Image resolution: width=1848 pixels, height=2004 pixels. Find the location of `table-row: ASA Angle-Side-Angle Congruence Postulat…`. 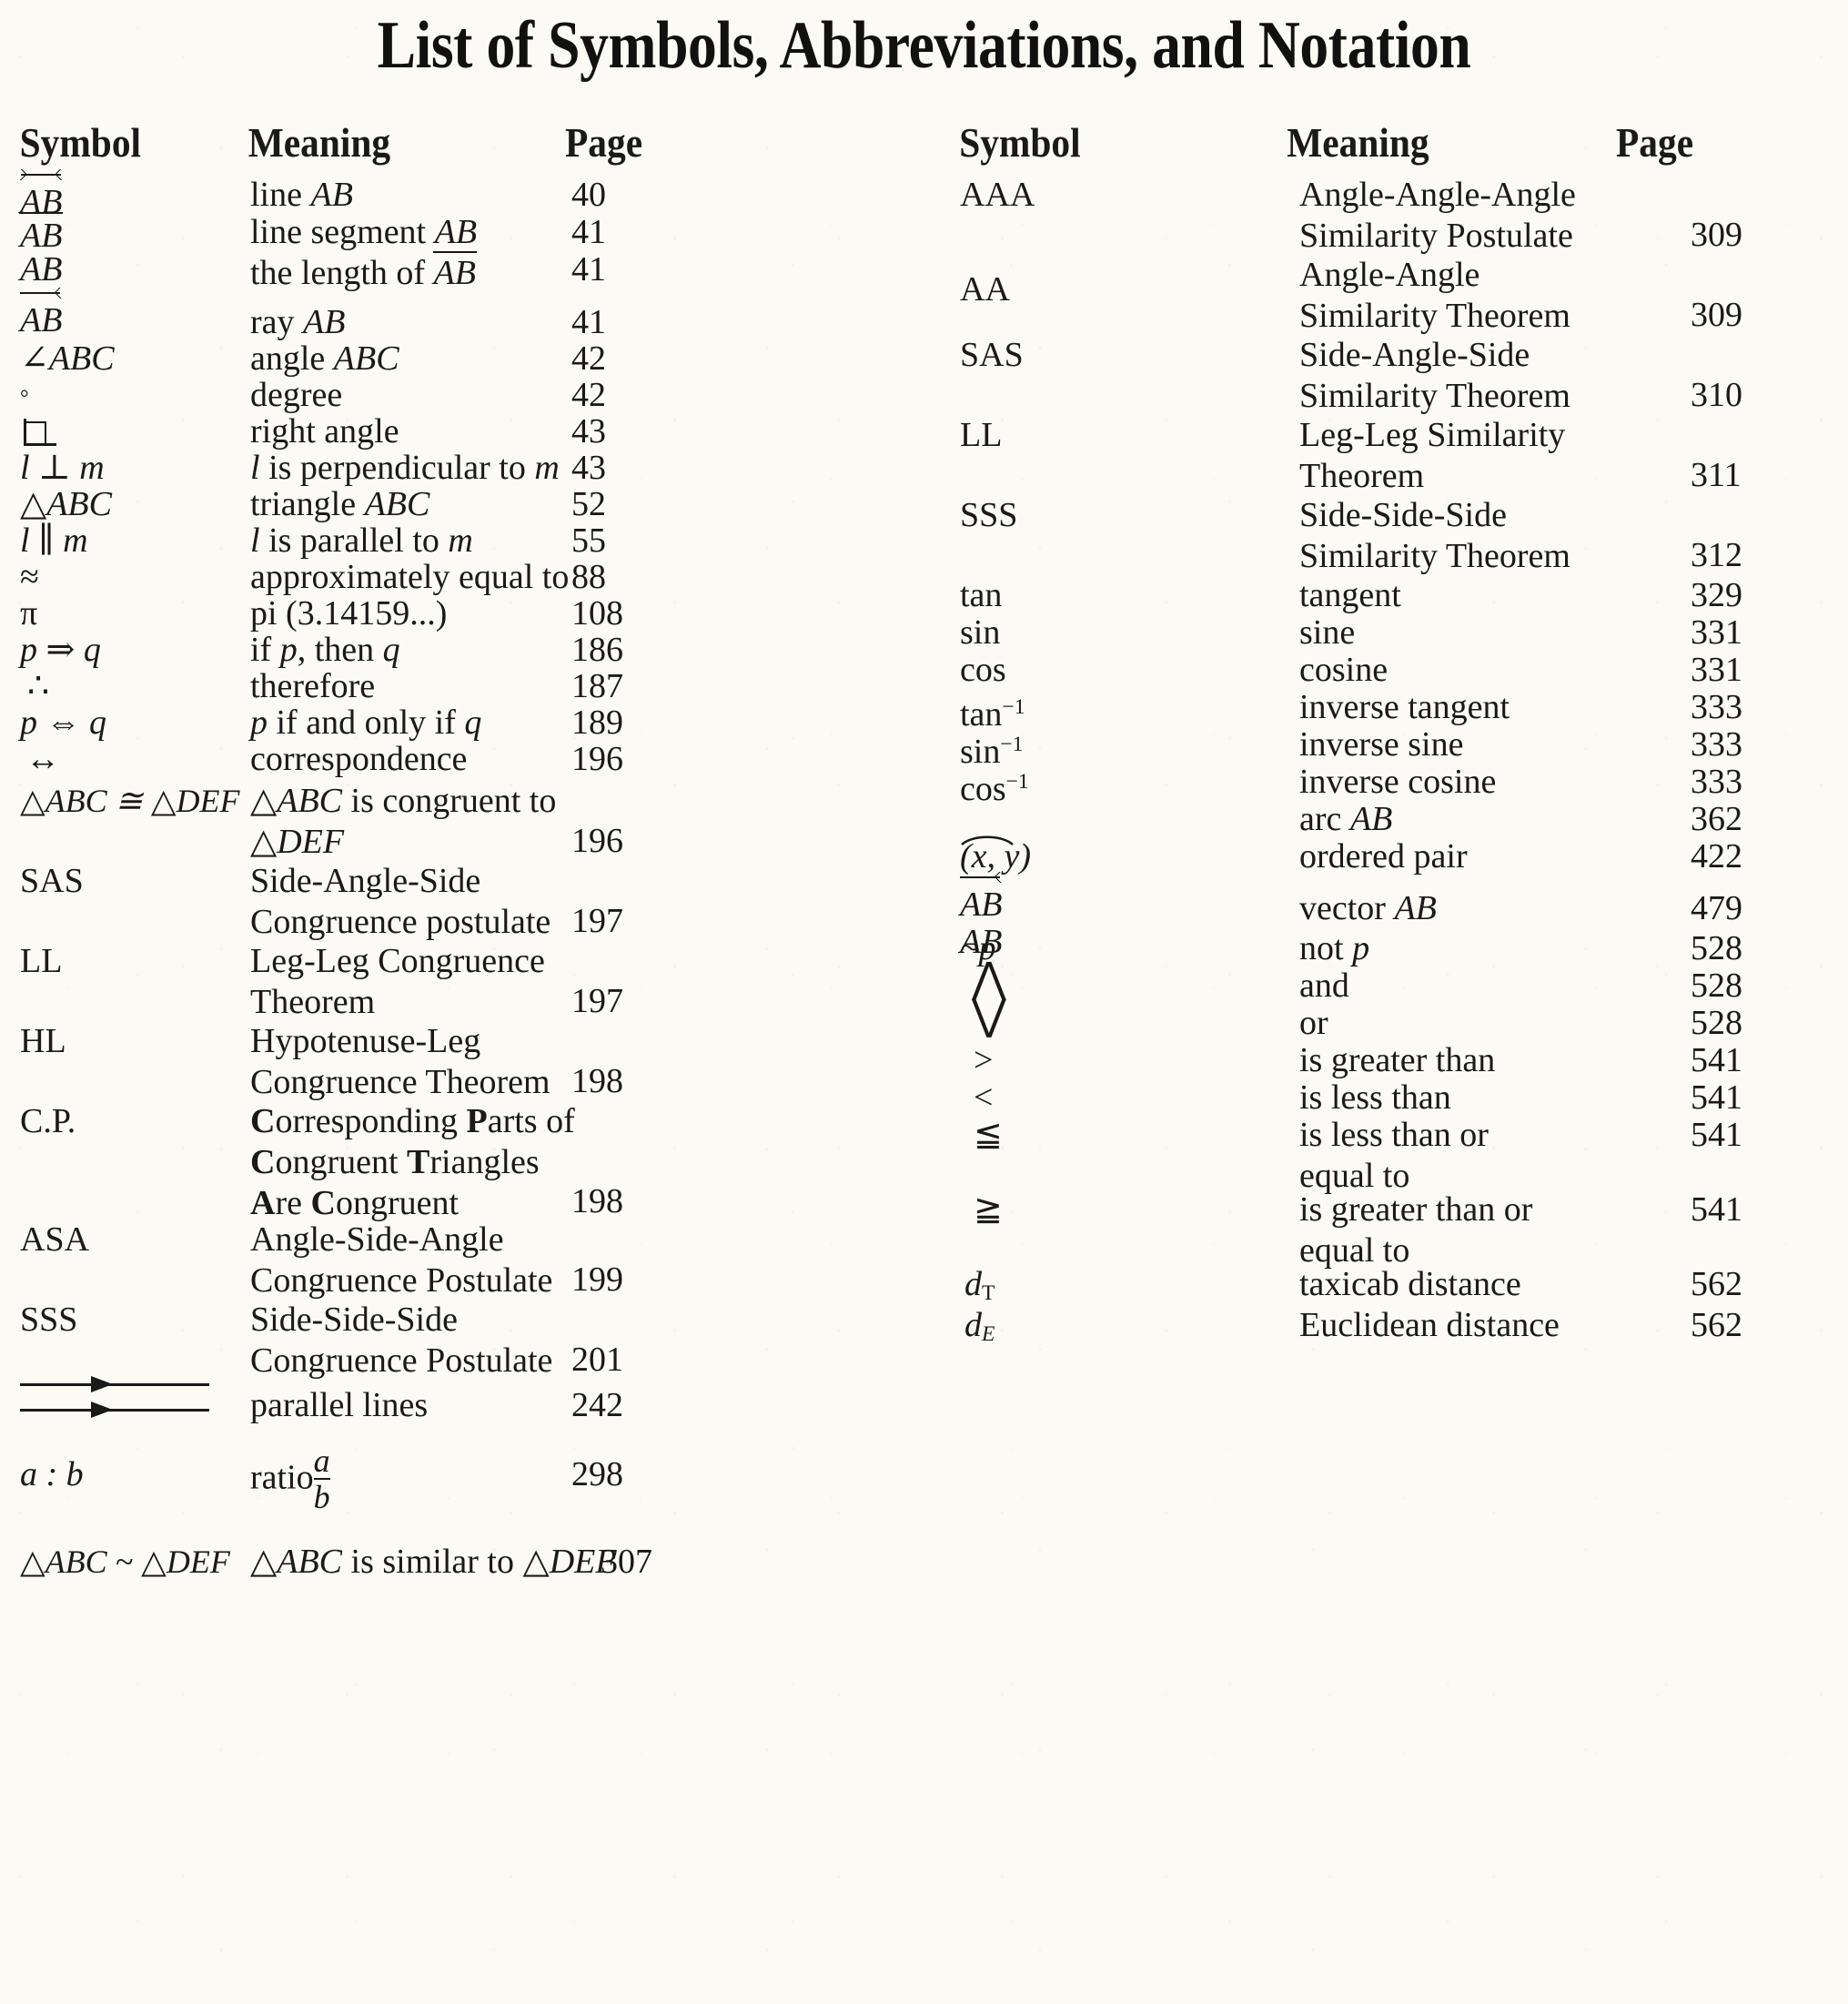

table-row: ASA Angle-Side-Angle Congruence Postulat… is located at coordinates (462, 1260).